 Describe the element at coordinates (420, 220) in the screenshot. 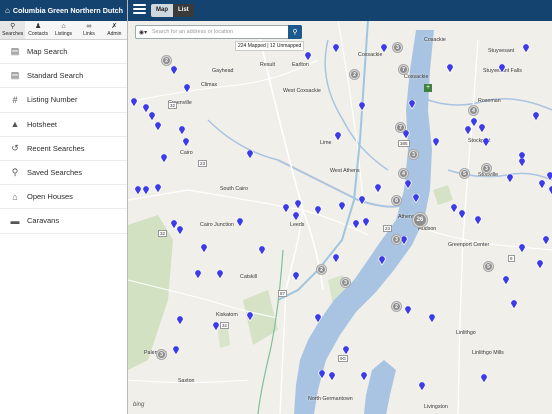

I see `cluster-marker: 26` at that location.